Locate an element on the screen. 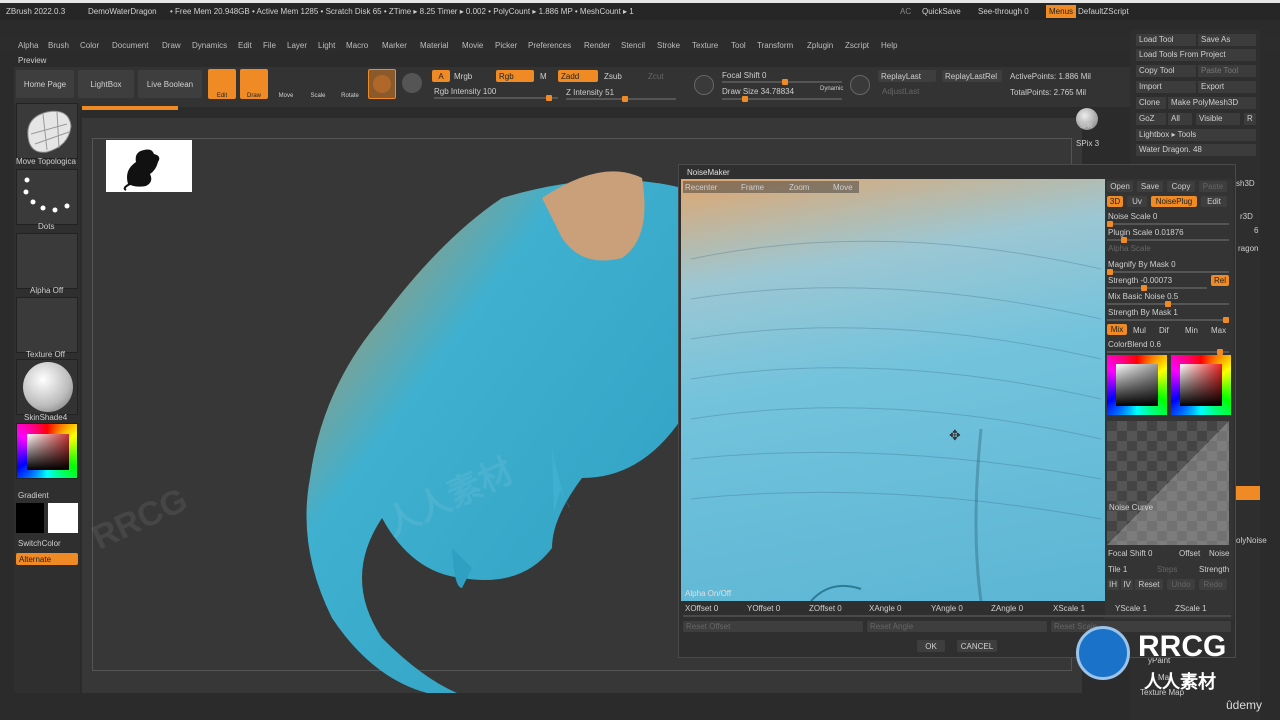  z-offset-slider: ZOffset 0 is located at coordinates (825, 608).